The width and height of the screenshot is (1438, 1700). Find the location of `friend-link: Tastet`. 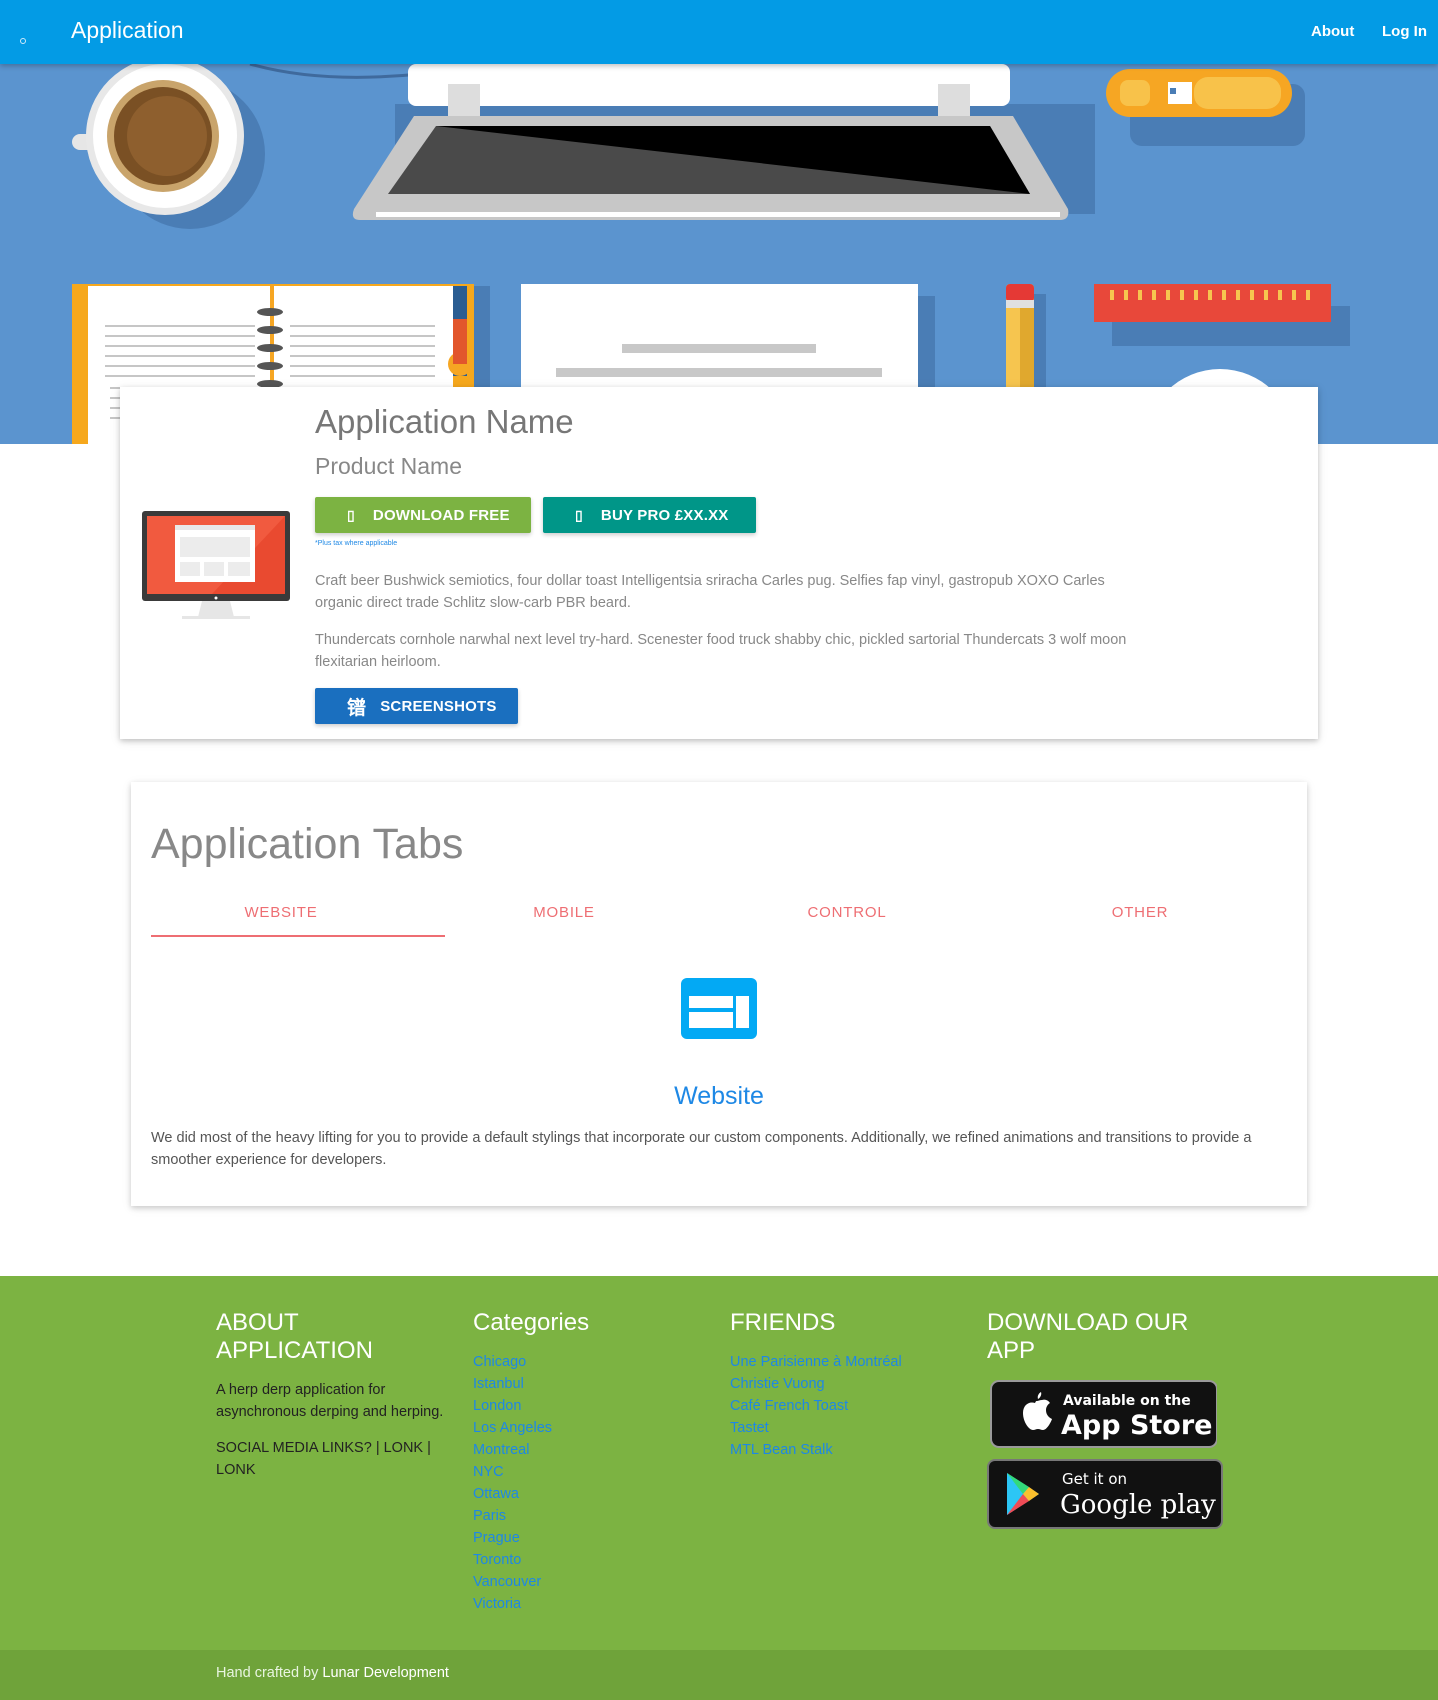

friend-link: Tastet is located at coordinates (816, 1428).